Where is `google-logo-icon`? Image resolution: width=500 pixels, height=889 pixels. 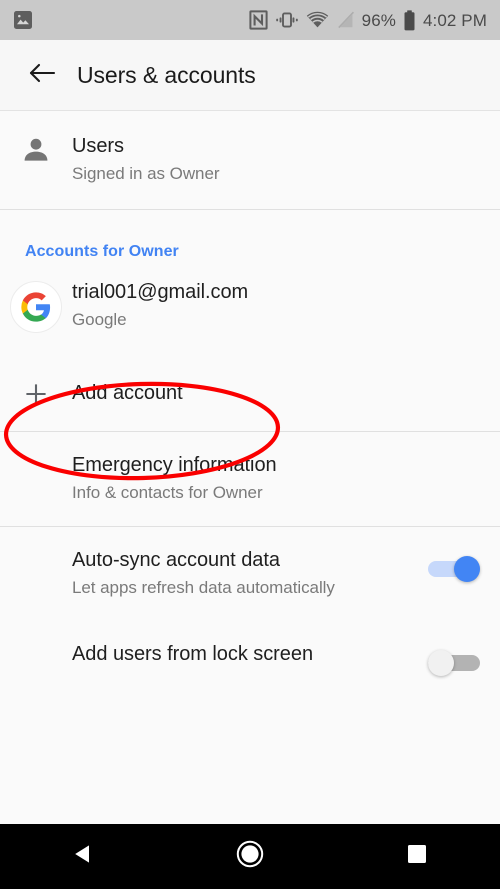 google-logo-icon is located at coordinates (36, 307).